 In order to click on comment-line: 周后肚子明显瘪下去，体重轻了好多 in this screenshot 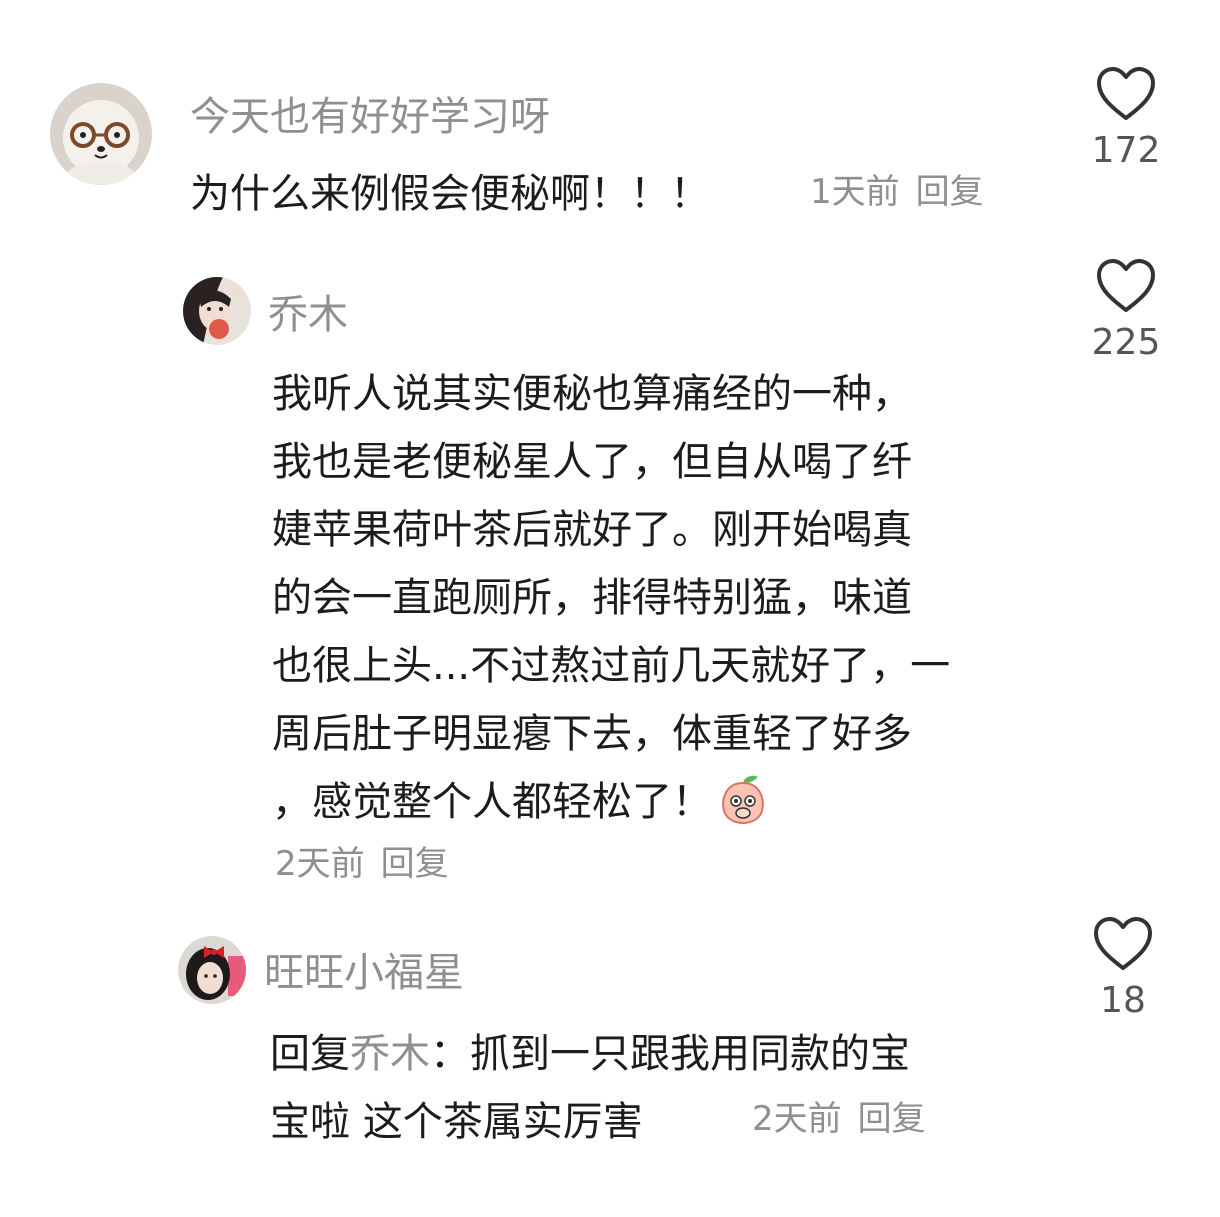, I will do `click(592, 734)`.